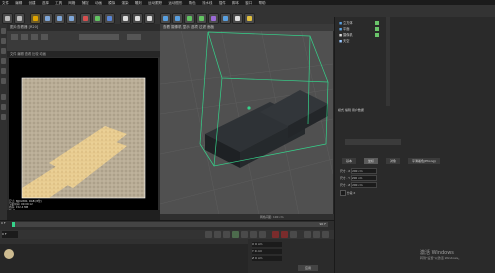 The height and width of the screenshot is (273, 495). What do you see at coordinates (267, 258) in the screenshot?
I see `coord-z-field: Z 0 cm` at bounding box center [267, 258].